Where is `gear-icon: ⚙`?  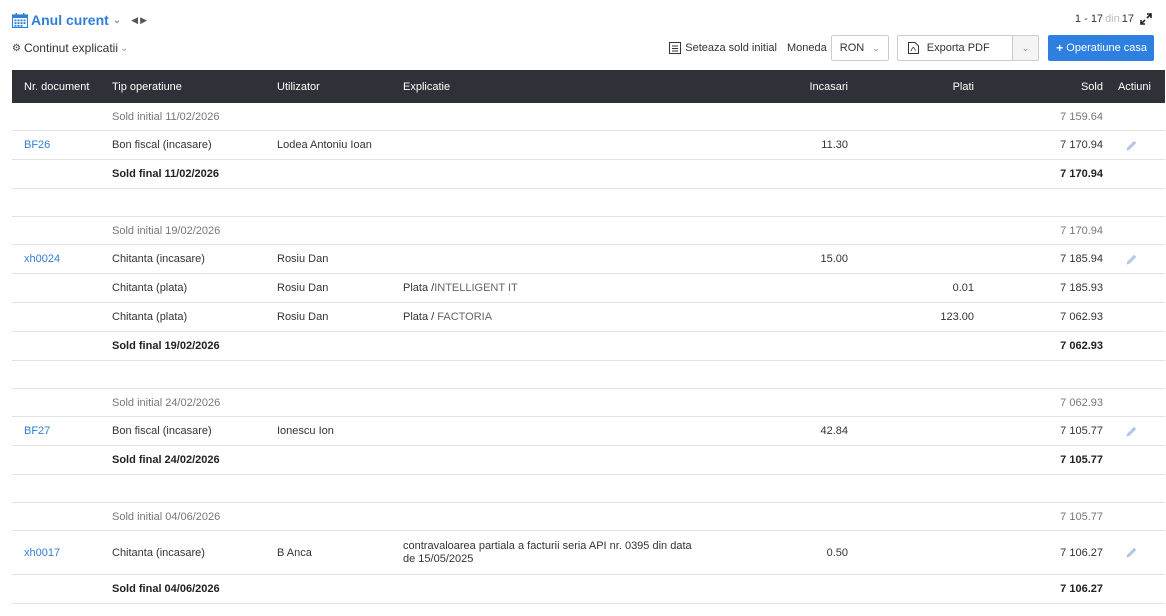
gear-icon: ⚙ is located at coordinates (16, 48).